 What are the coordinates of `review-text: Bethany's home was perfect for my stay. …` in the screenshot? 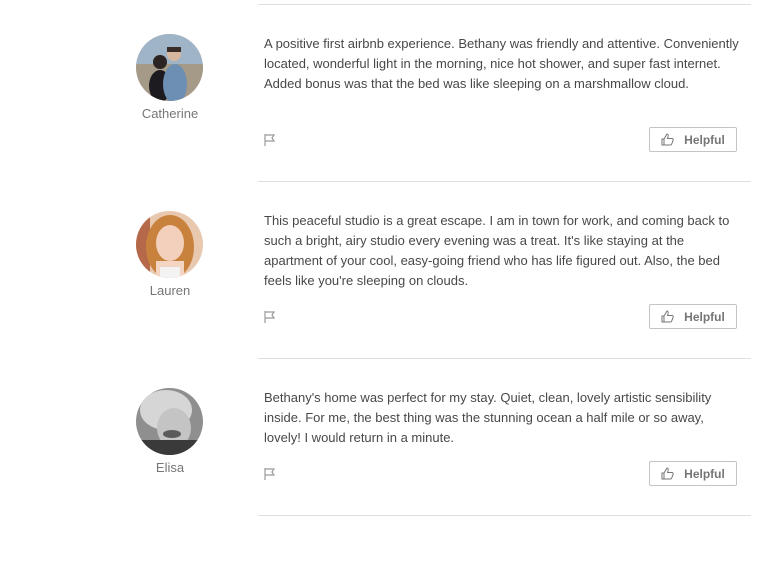 It's located at (488, 417).